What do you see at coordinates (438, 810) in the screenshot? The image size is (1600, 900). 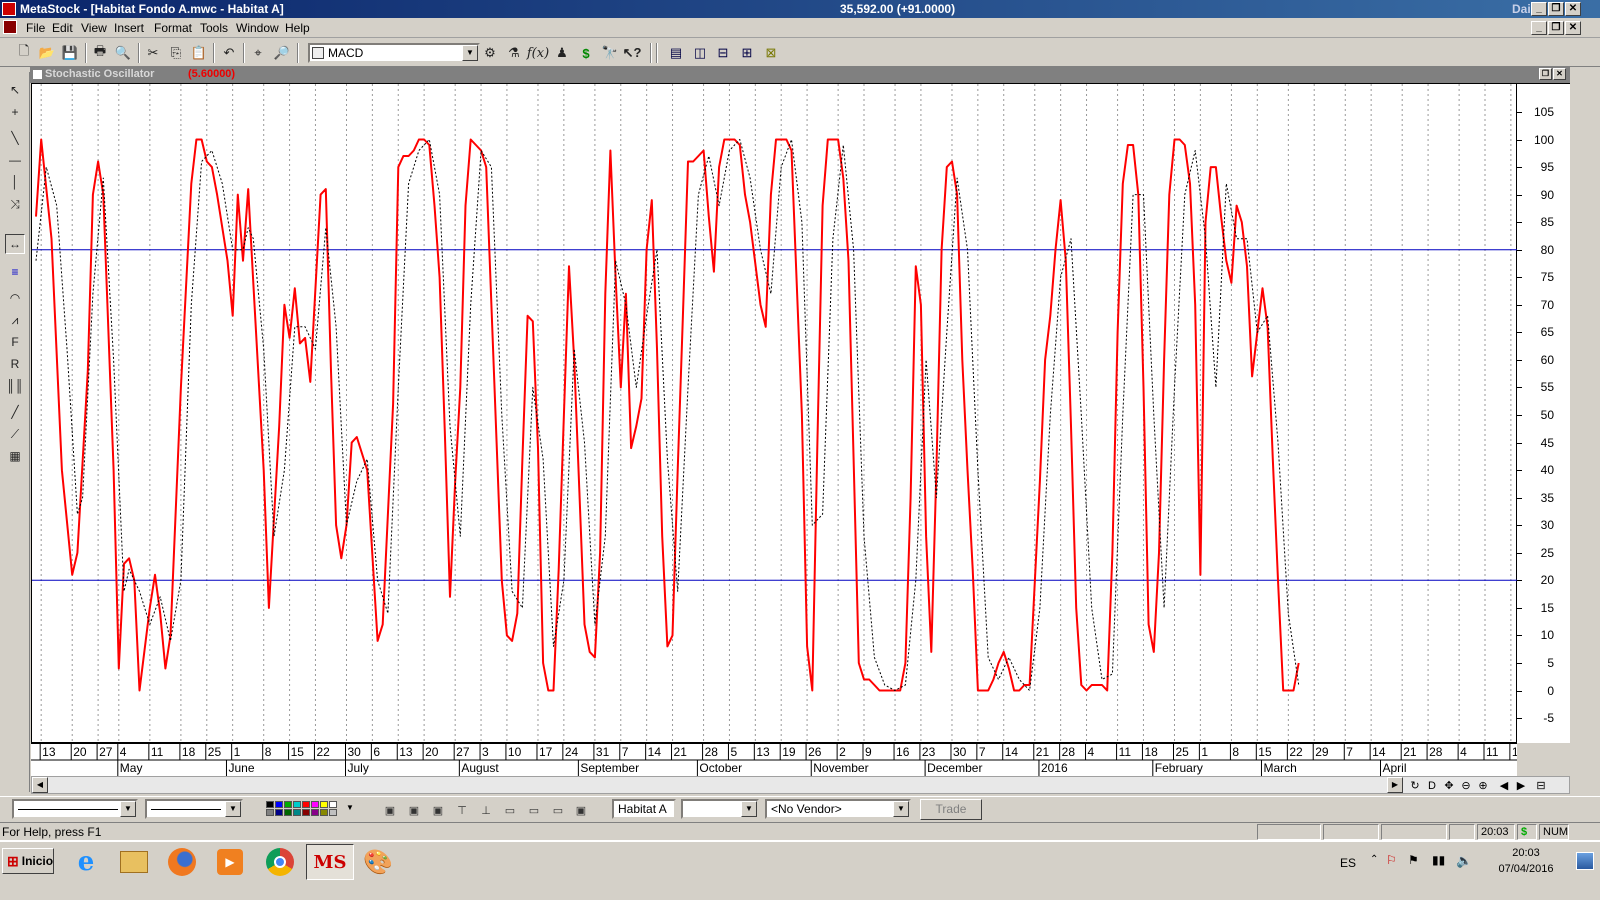 I see `style-button-3-icon: ▣` at bounding box center [438, 810].